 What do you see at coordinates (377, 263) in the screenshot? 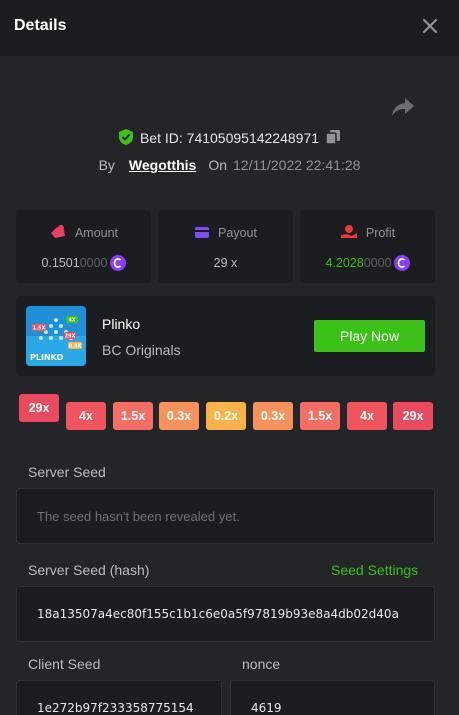
I see `profit-value-trailing: 0000` at bounding box center [377, 263].